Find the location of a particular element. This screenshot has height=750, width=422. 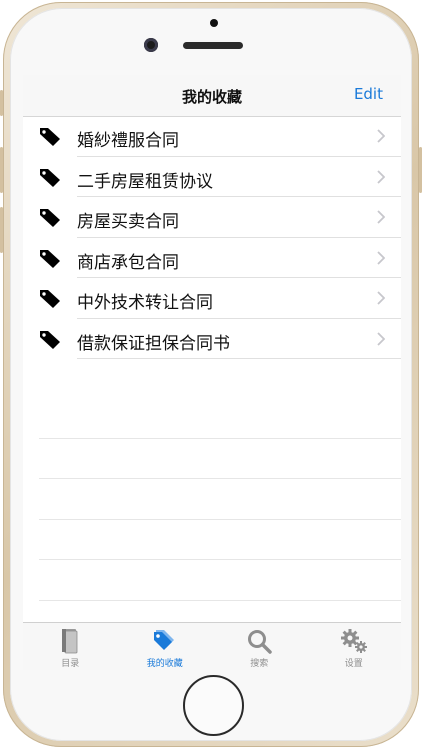

tab-bar: 目录 我的收藏 搜索 设置 is located at coordinates (212, 646).